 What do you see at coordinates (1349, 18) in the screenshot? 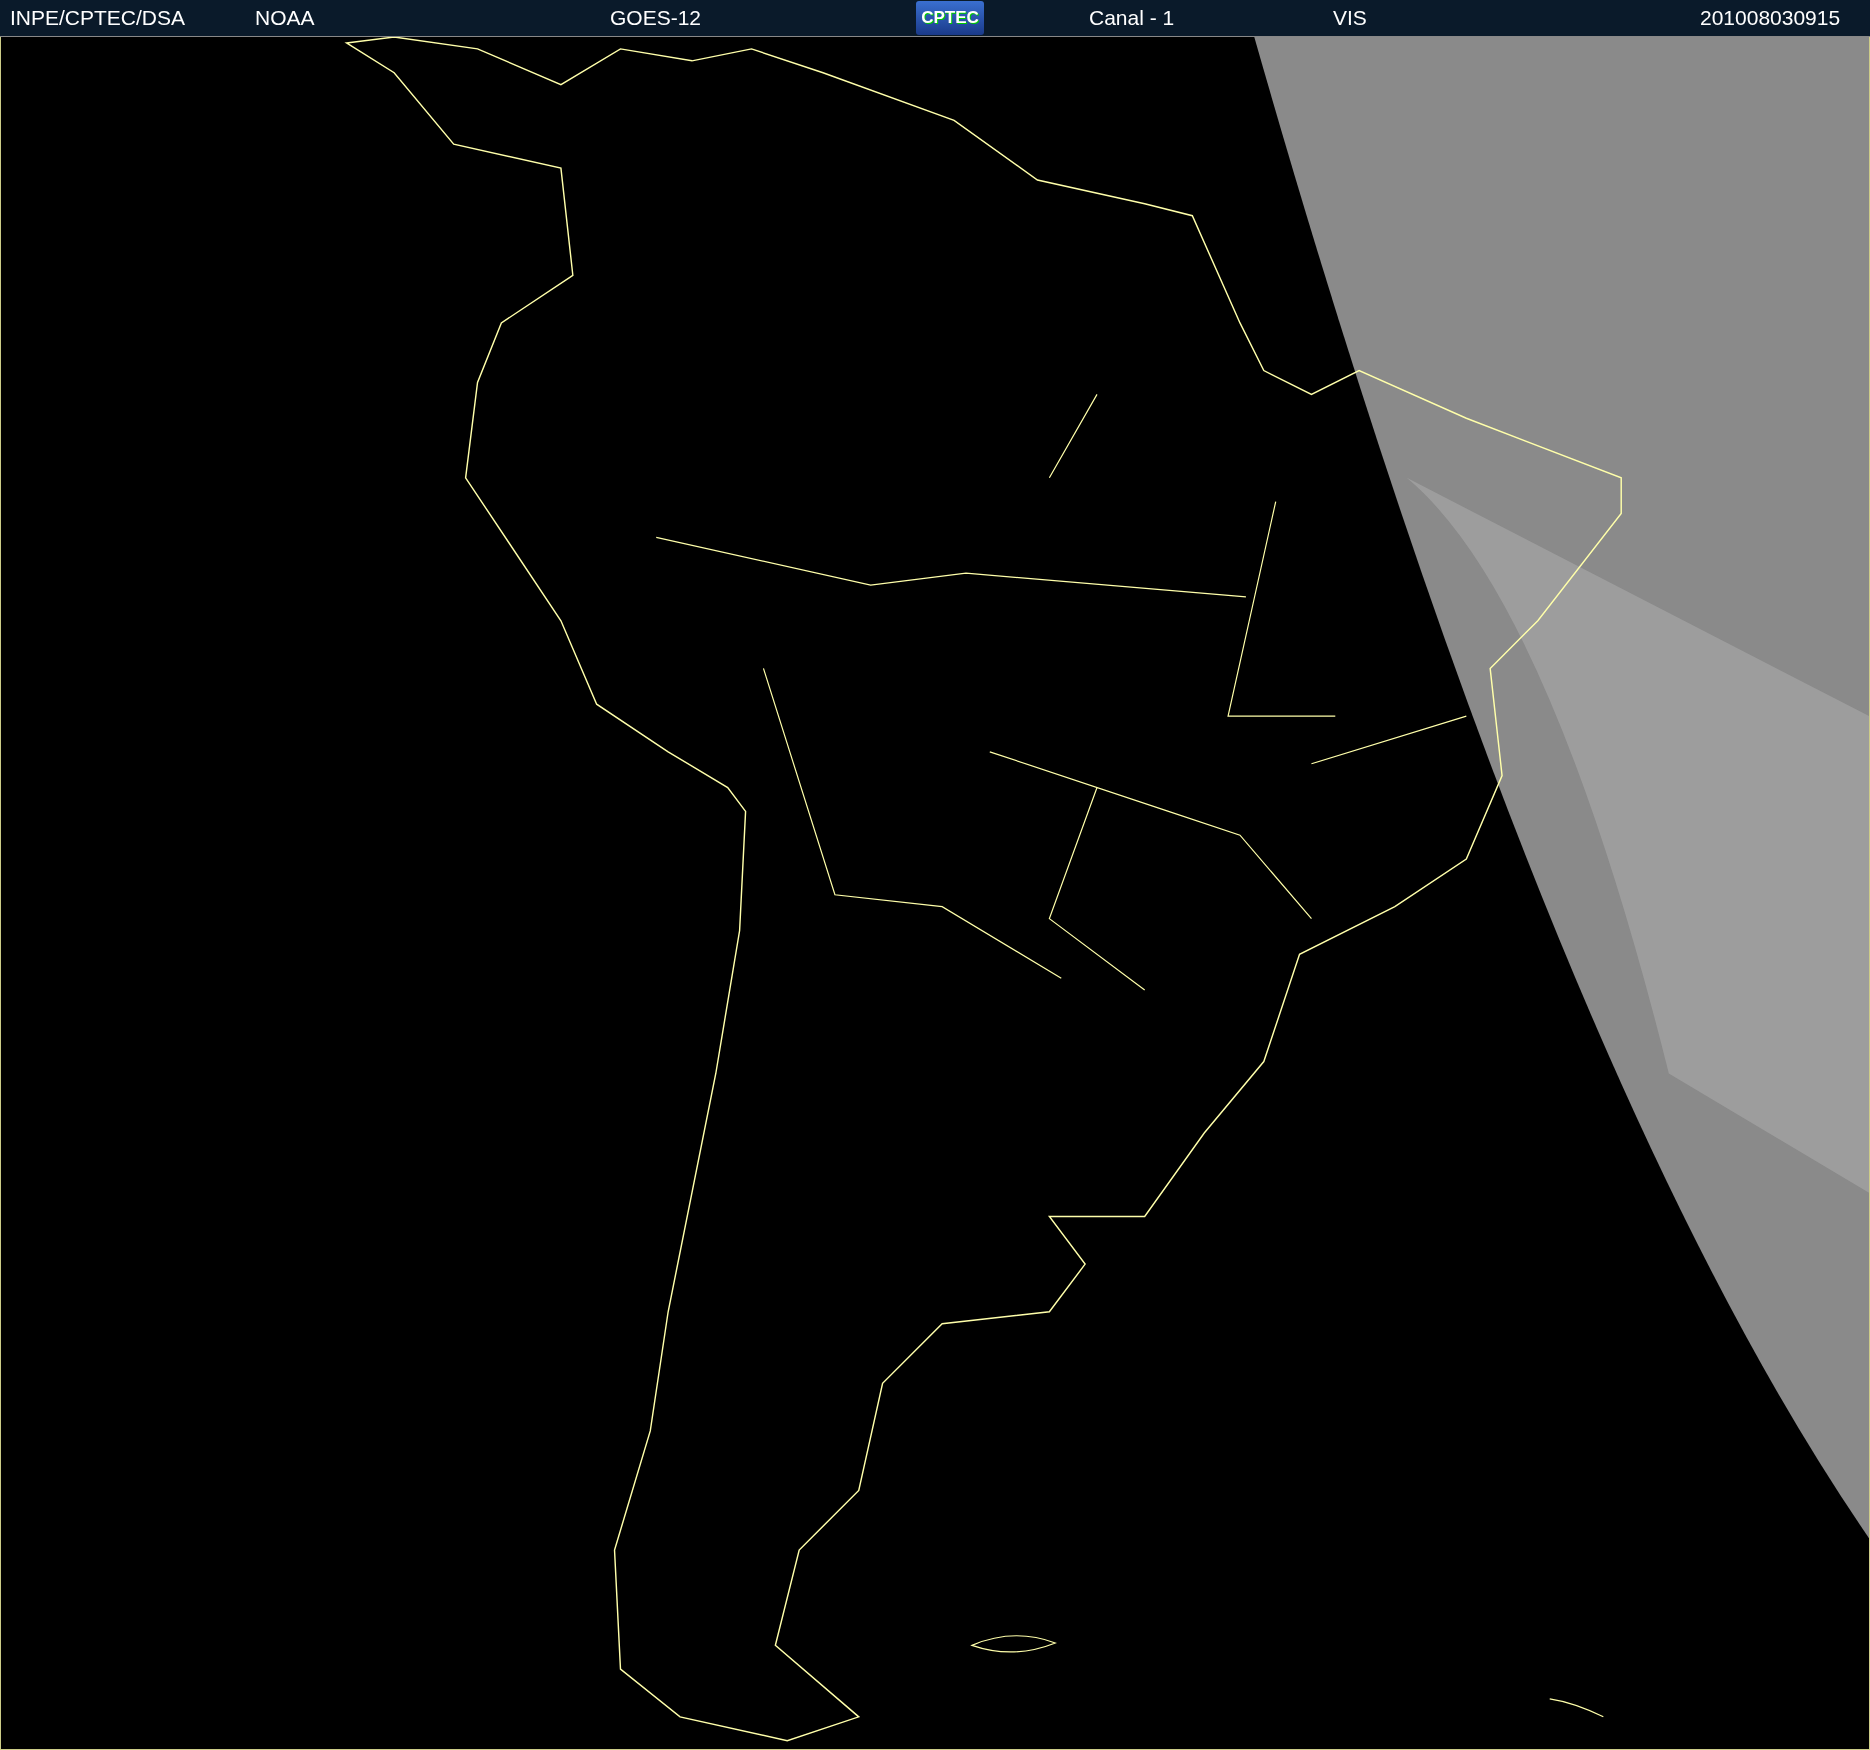
I see `header-label: VIS` at bounding box center [1349, 18].